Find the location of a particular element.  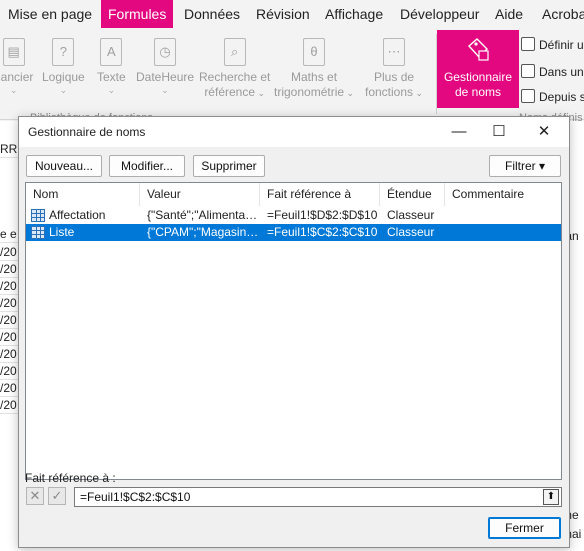

math-button: θ Maths et trigonométrie ⌄ is located at coordinates (314, 69).